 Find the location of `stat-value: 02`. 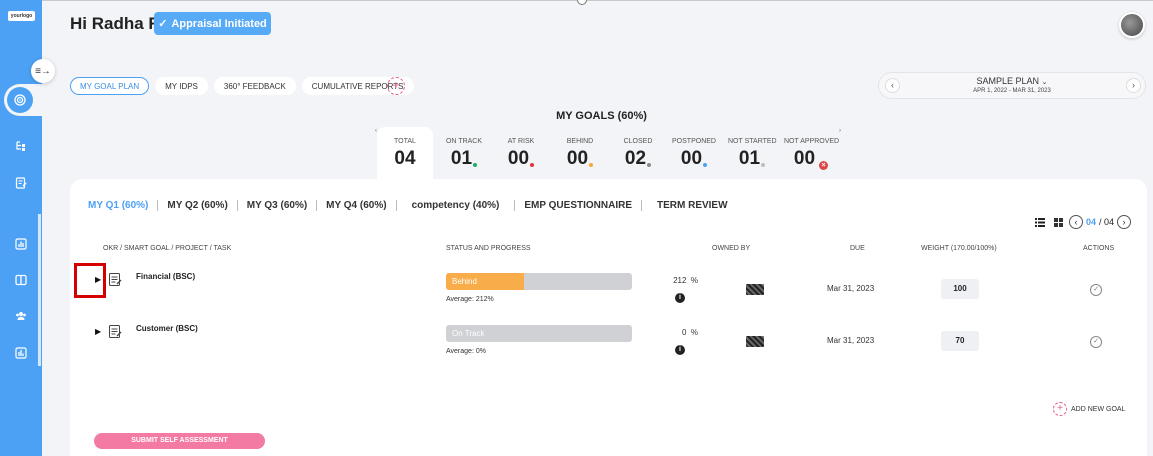

stat-value: 02 is located at coordinates (635, 158).